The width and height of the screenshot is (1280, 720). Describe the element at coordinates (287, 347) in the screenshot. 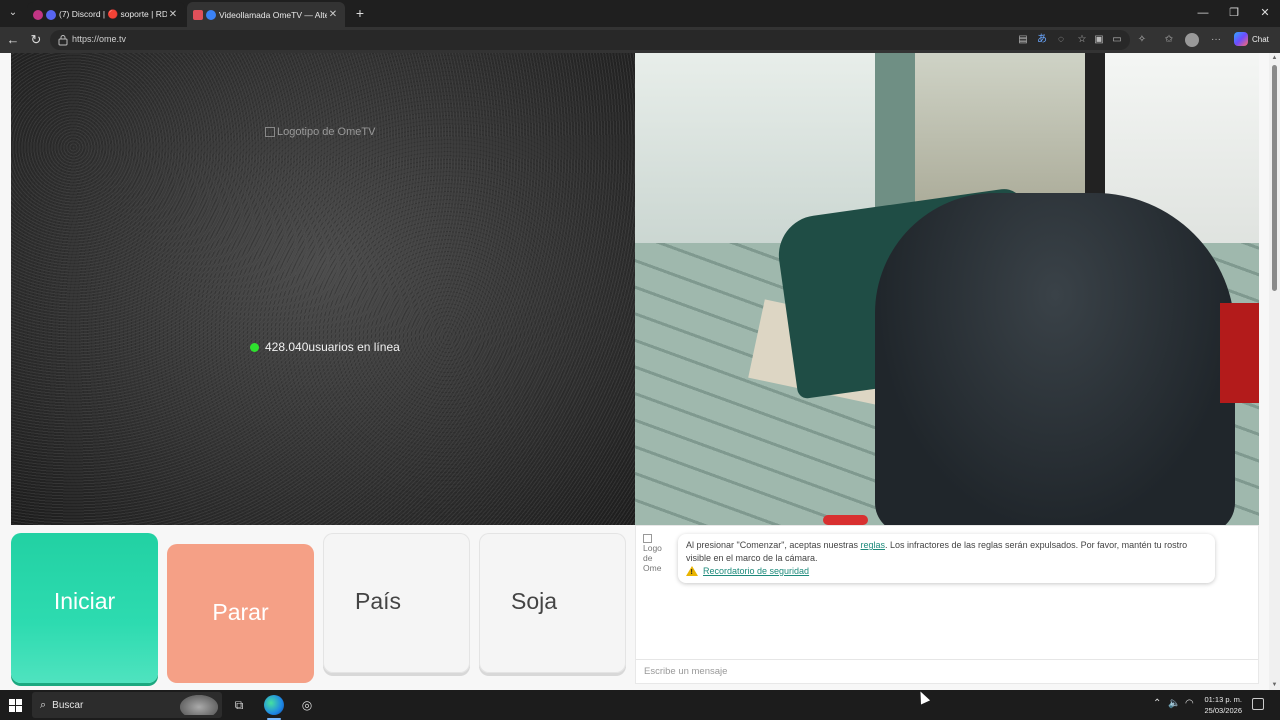

I see `online-count: 428.040` at that location.